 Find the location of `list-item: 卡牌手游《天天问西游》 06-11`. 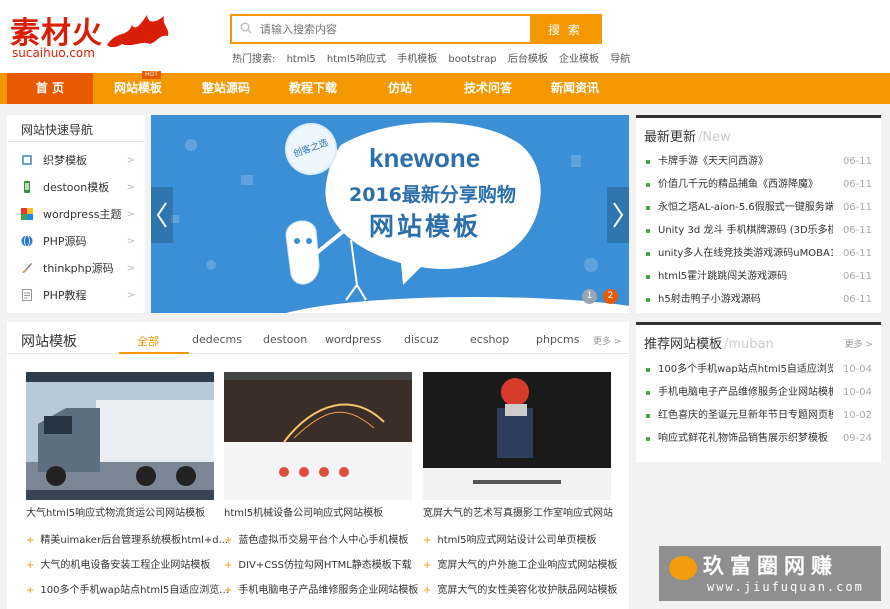

list-item: 卡牌手游《天天问西游》 06-11 is located at coordinates (760, 161).